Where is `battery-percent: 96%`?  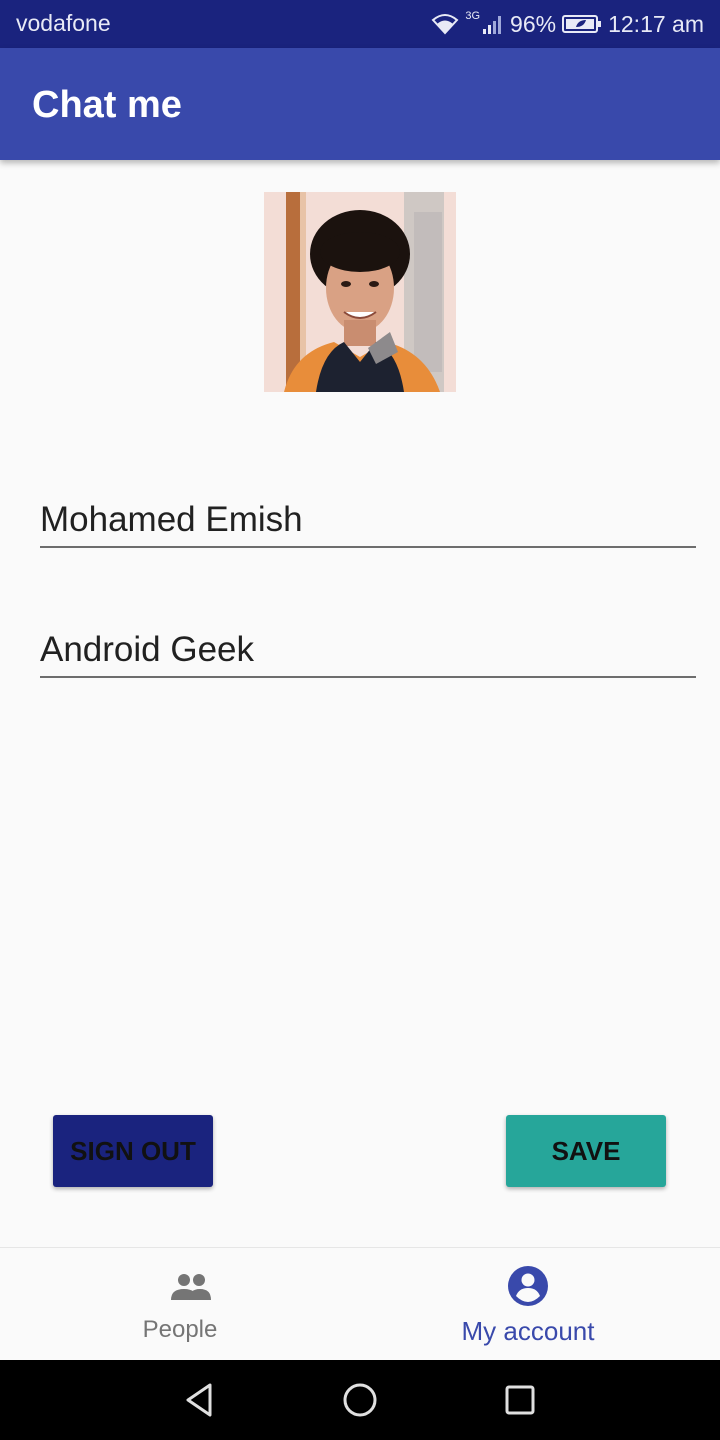
battery-percent: 96% is located at coordinates (533, 23).